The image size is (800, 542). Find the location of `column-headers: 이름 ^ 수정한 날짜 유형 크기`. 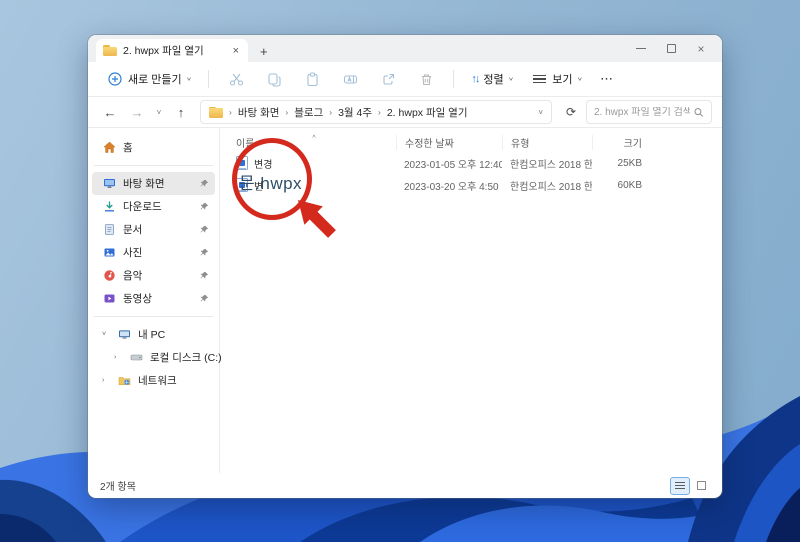

column-headers: 이름 ^ 수정한 날짜 유형 크기 is located at coordinates (471, 142).